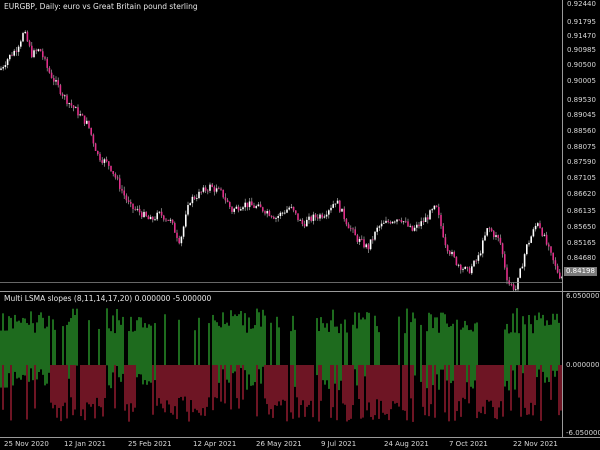 This screenshot has height=450, width=600. I want to click on indicator-tick-label: -6.050000, so click(583, 433).